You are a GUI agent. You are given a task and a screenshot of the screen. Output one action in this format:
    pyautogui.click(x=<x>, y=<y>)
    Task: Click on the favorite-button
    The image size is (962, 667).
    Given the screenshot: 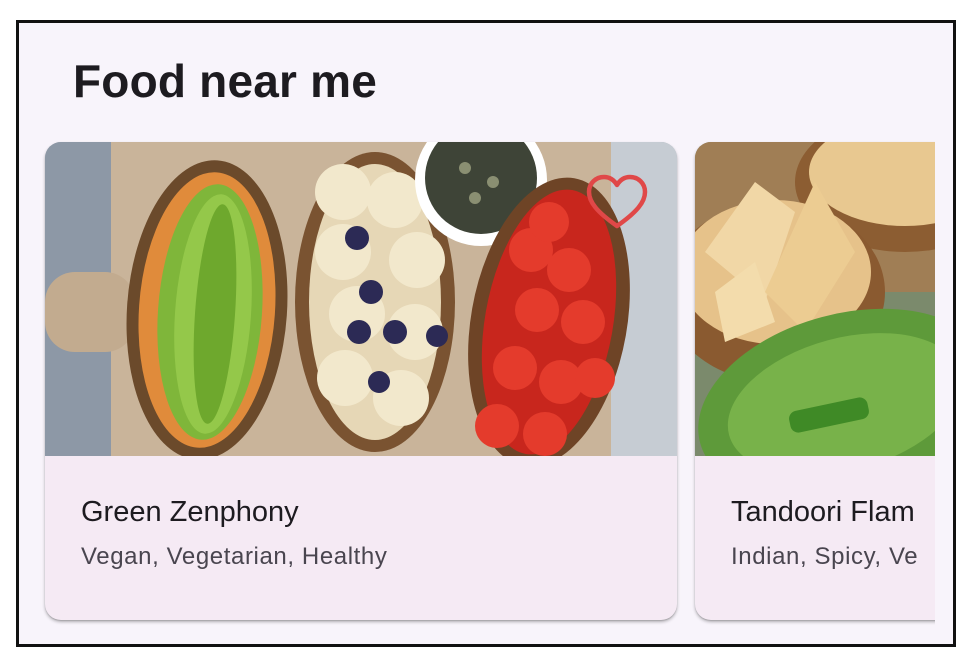 What is the action you would take?
    pyautogui.click(x=617, y=203)
    